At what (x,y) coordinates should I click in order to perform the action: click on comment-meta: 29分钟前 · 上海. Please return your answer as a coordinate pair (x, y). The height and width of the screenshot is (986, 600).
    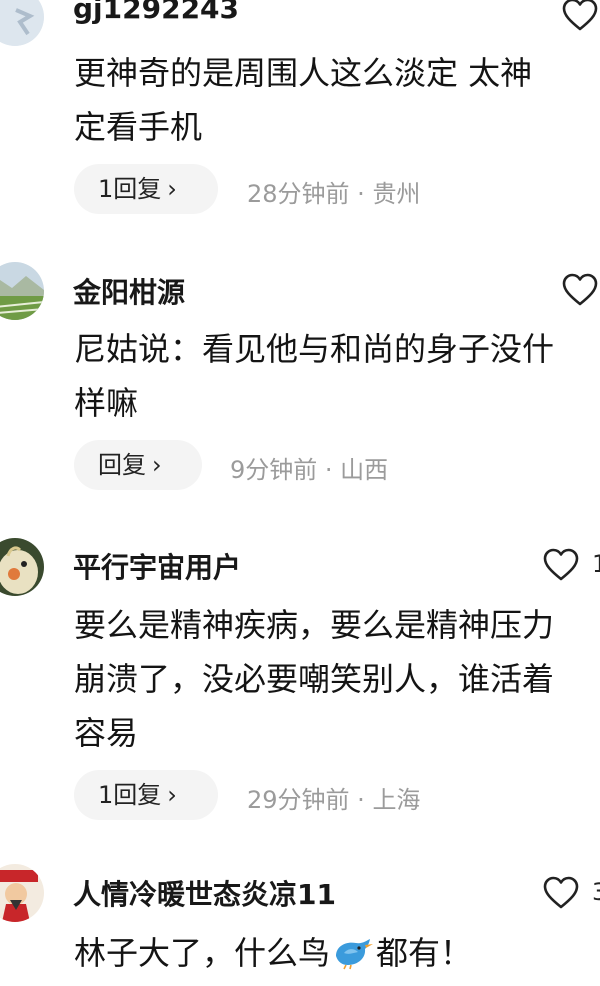
    Looking at the image, I should click on (333, 797).